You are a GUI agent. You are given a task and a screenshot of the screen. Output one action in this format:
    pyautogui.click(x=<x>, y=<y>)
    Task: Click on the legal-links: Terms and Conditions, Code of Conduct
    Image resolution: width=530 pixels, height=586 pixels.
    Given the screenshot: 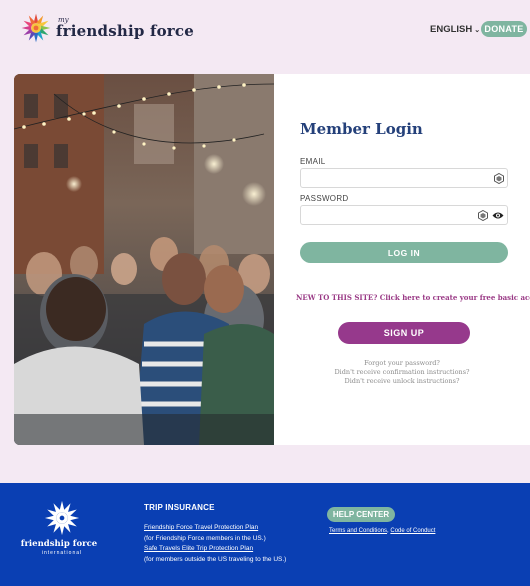 What is the action you would take?
    pyautogui.click(x=382, y=531)
    